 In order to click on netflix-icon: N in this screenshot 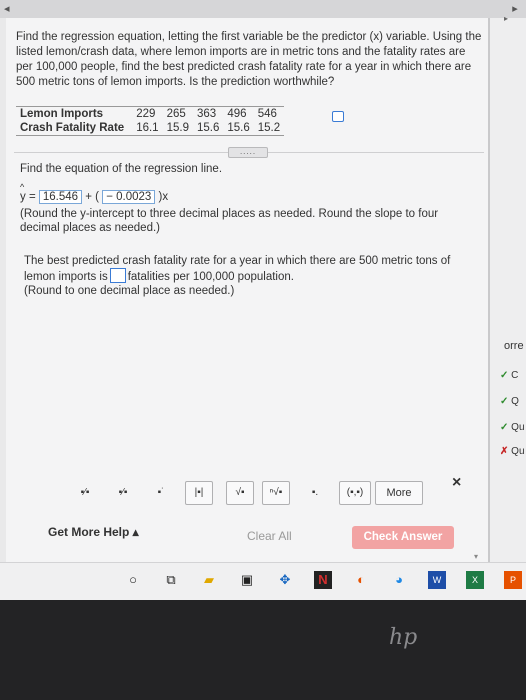, I will do `click(323, 580)`.